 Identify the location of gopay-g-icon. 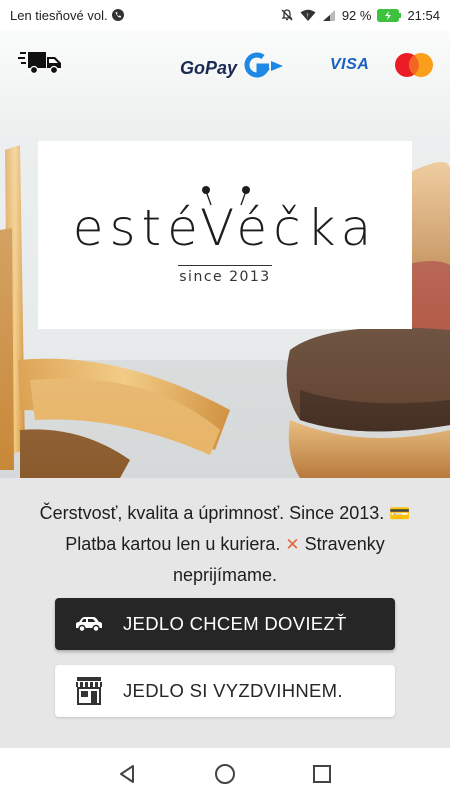
(262, 68).